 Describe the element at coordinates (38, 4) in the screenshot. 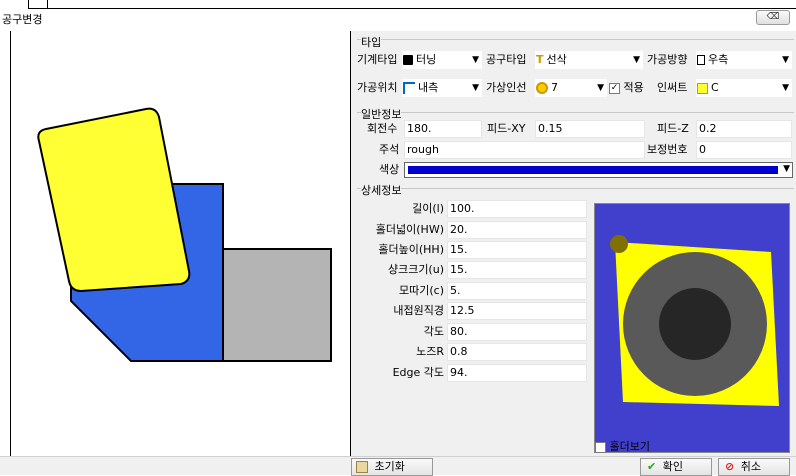

I see `top-edge-fragment` at that location.